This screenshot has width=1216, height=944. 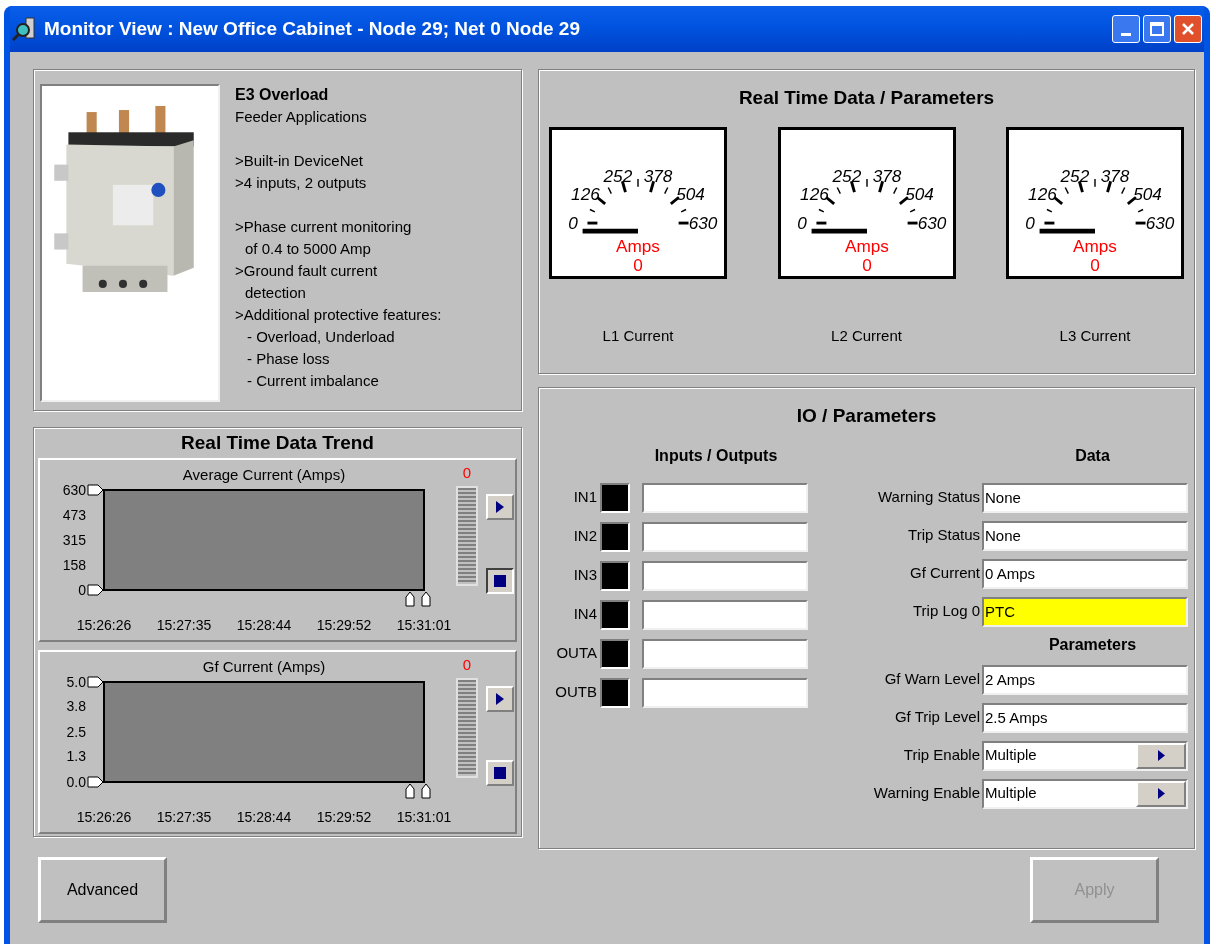 What do you see at coordinates (576, 653) in the screenshot?
I see `io-label: OUTA` at bounding box center [576, 653].